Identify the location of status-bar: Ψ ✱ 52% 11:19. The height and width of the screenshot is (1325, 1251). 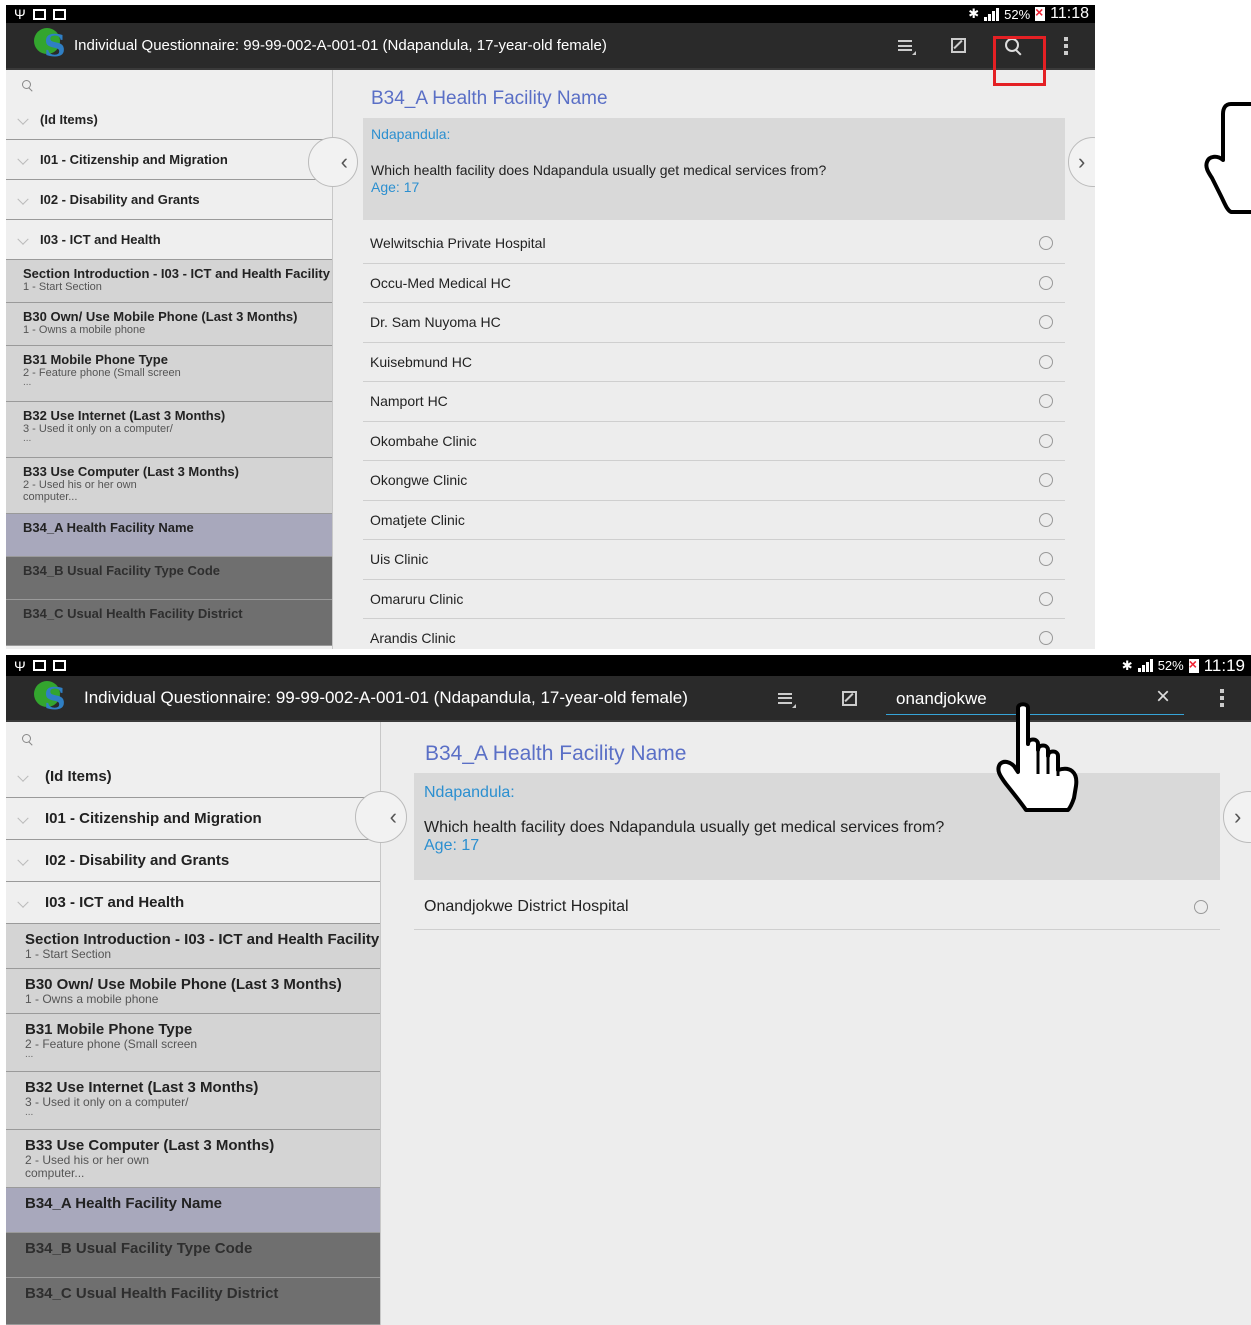
(628, 665).